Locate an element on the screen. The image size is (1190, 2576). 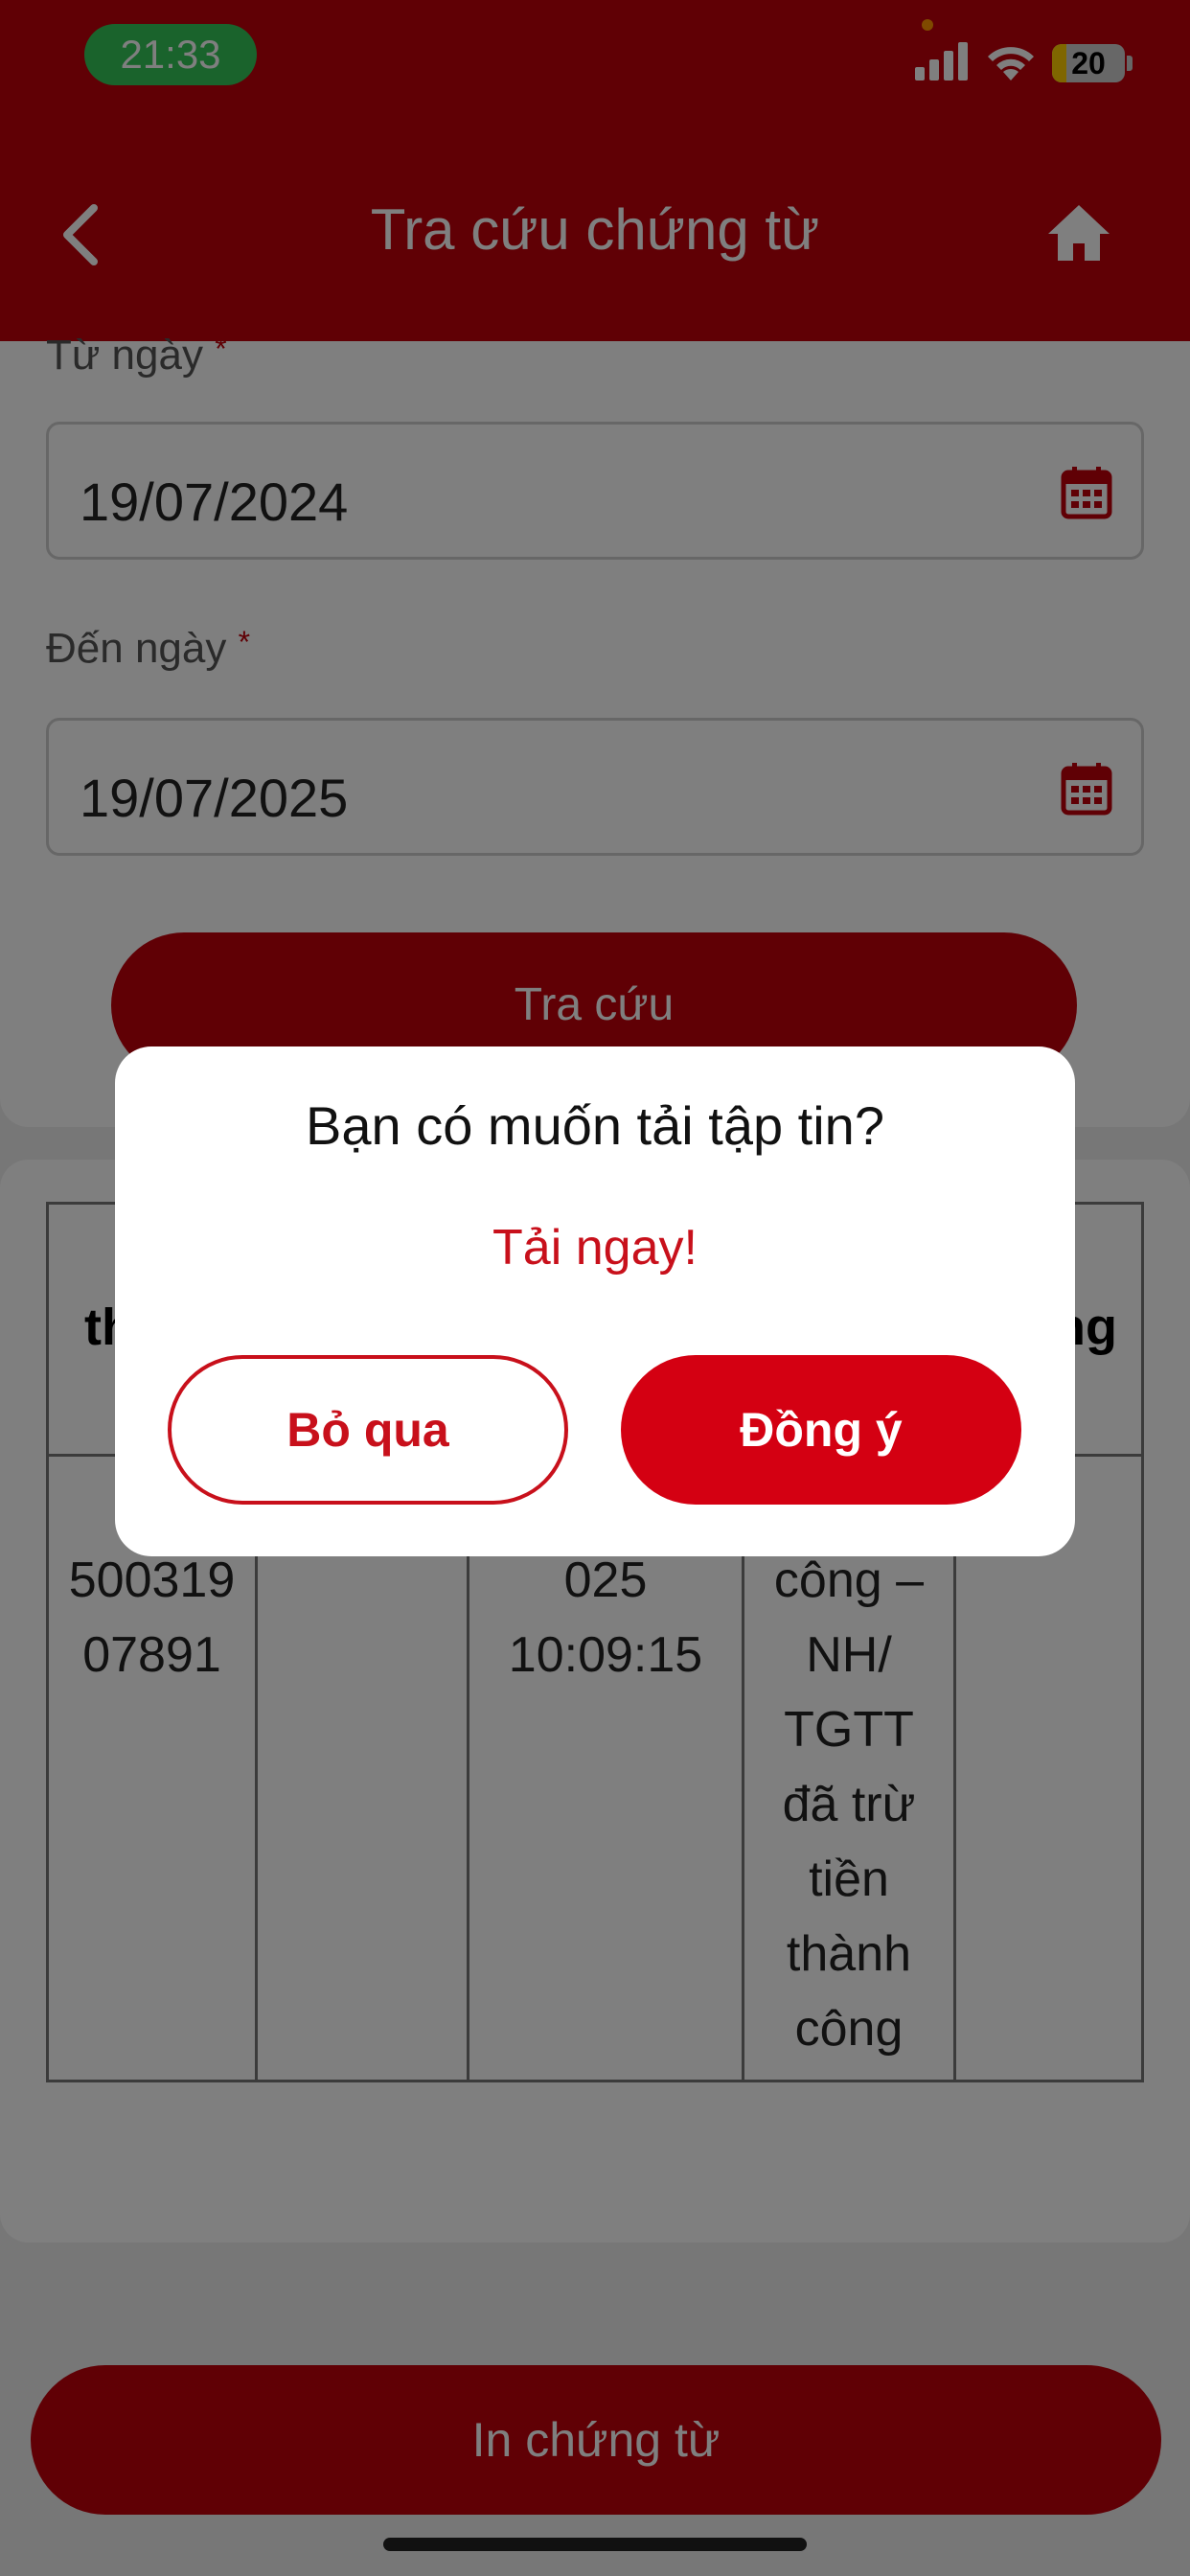
home-indicator is located at coordinates (595, 2544).